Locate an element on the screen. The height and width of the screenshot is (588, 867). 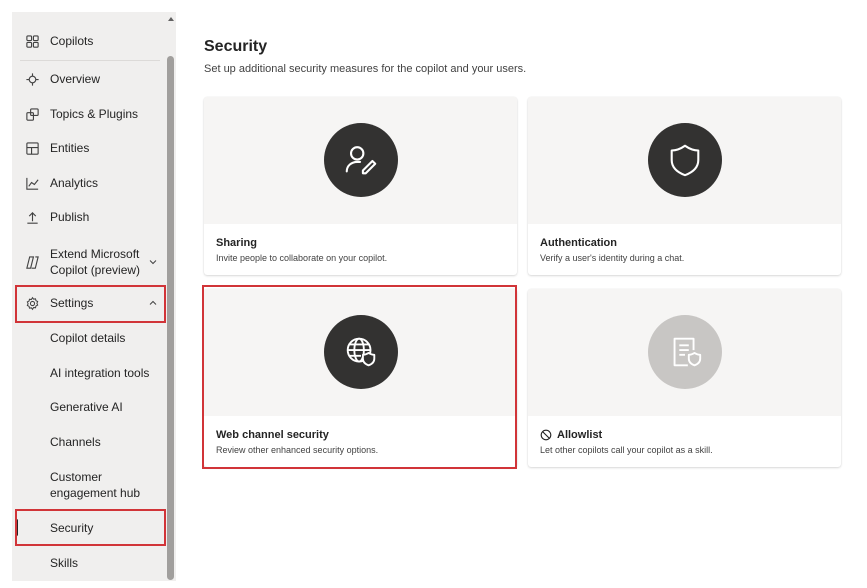
sidebar-item-label: Entities is located at coordinates (70, 148).